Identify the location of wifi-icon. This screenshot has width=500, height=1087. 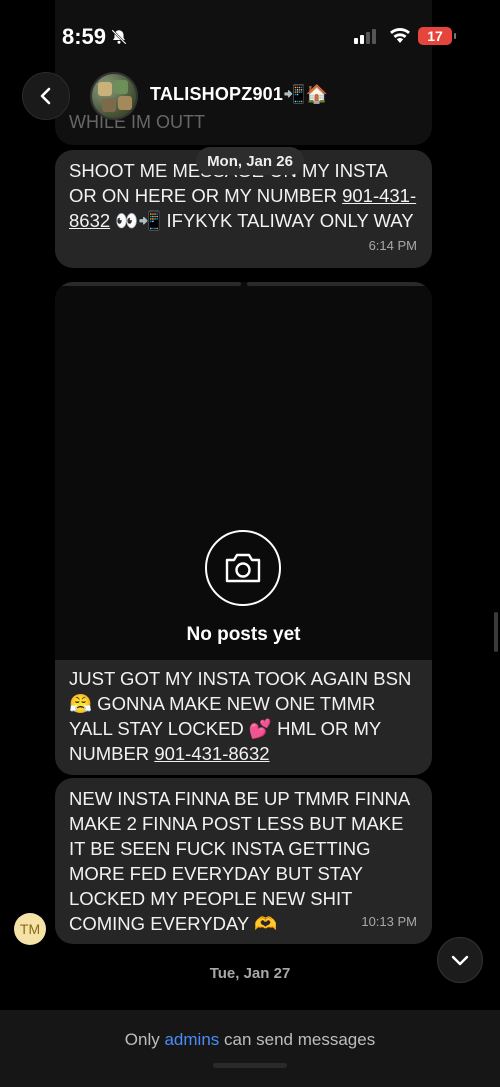
(400, 35).